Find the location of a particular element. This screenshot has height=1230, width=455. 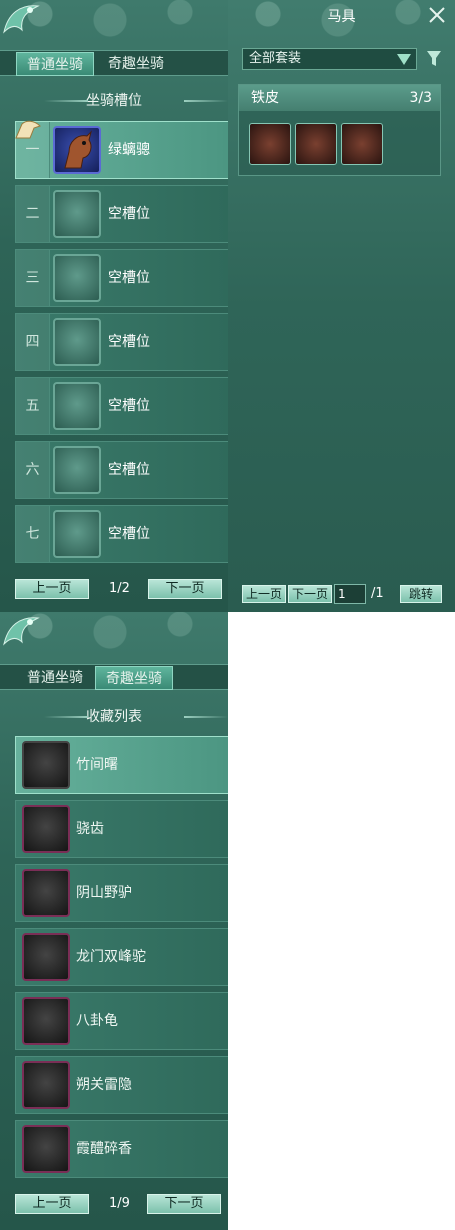

page-number-input: 1 is located at coordinates (350, 594).